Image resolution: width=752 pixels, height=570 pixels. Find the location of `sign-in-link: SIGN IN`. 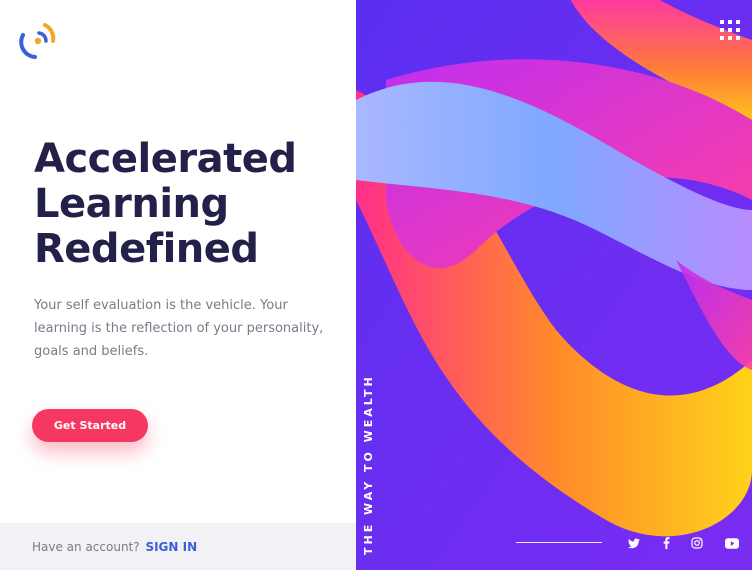

sign-in-link: SIGN IN is located at coordinates (171, 547).